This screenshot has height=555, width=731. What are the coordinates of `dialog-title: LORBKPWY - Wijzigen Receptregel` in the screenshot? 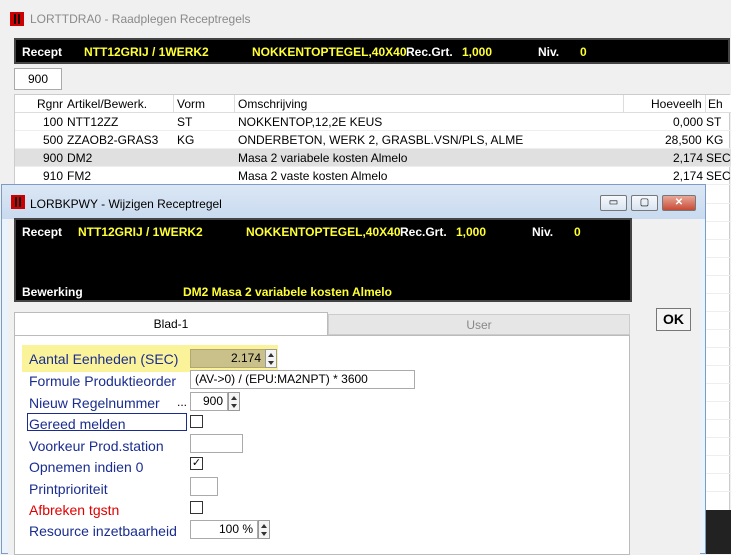 It's located at (126, 204).